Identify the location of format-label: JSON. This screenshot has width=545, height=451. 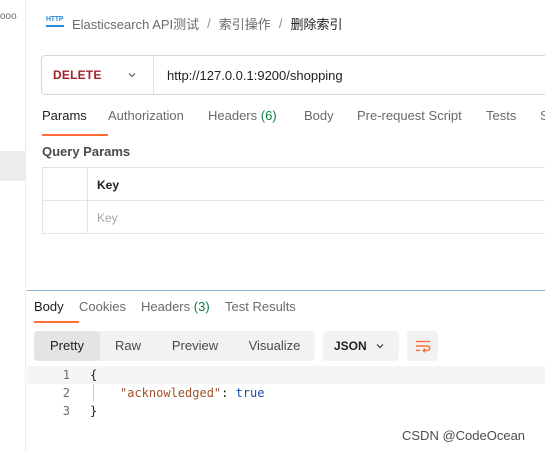
(350, 346).